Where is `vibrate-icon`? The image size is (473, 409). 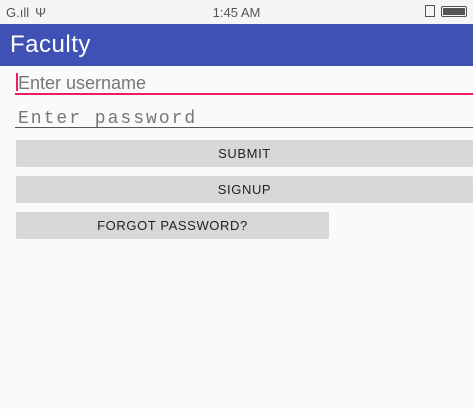 vibrate-icon is located at coordinates (430, 11).